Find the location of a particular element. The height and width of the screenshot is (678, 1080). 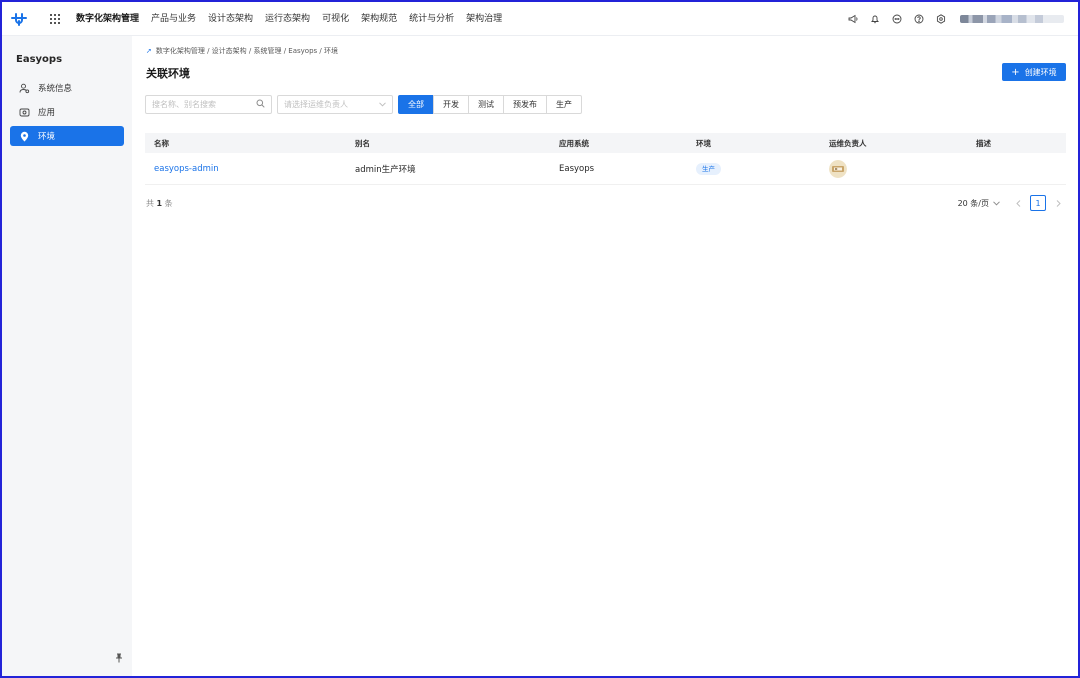

nav-item-product-business: 产品与业务 is located at coordinates (173, 19).